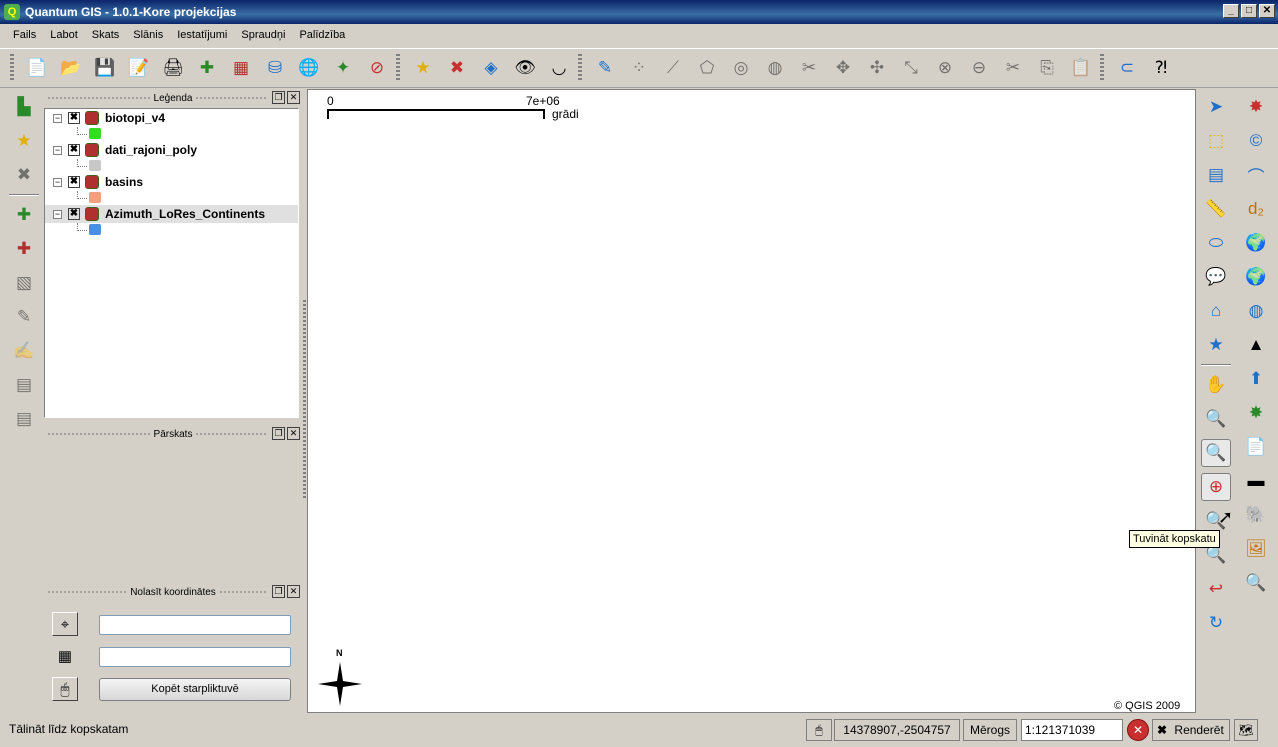  Describe the element at coordinates (1256, 277) in the screenshot. I see `georeferencer-icon: 🌍` at that location.